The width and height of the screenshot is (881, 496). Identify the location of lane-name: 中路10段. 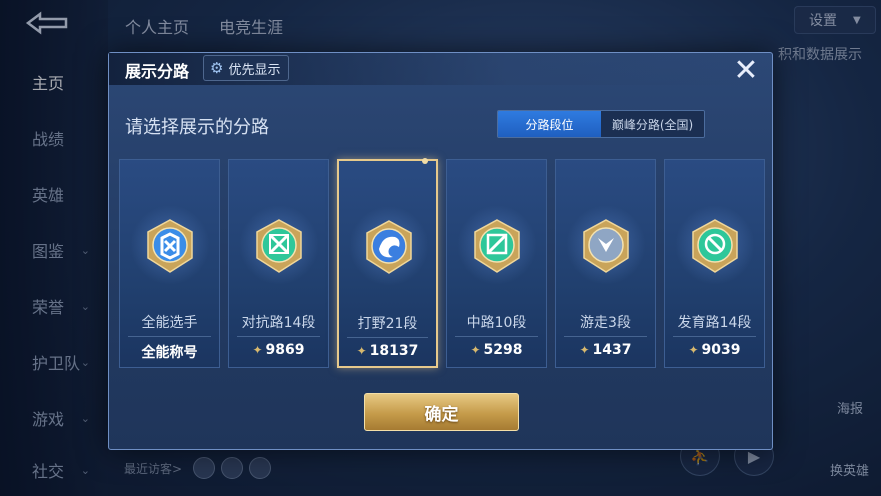
(496, 323).